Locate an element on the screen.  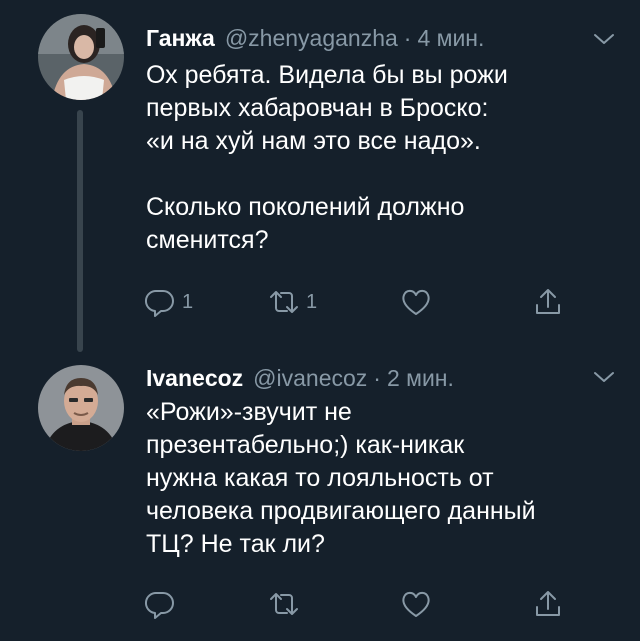
thread-connector-line is located at coordinates (80, 231).